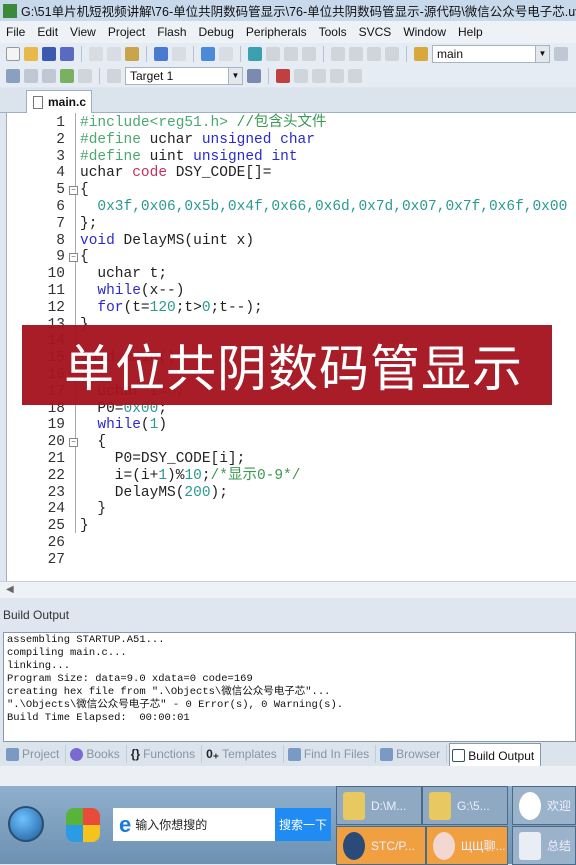  What do you see at coordinates (219, 173) in the screenshot?
I see `code-token: DSY_CODE[]=` at bounding box center [219, 173].